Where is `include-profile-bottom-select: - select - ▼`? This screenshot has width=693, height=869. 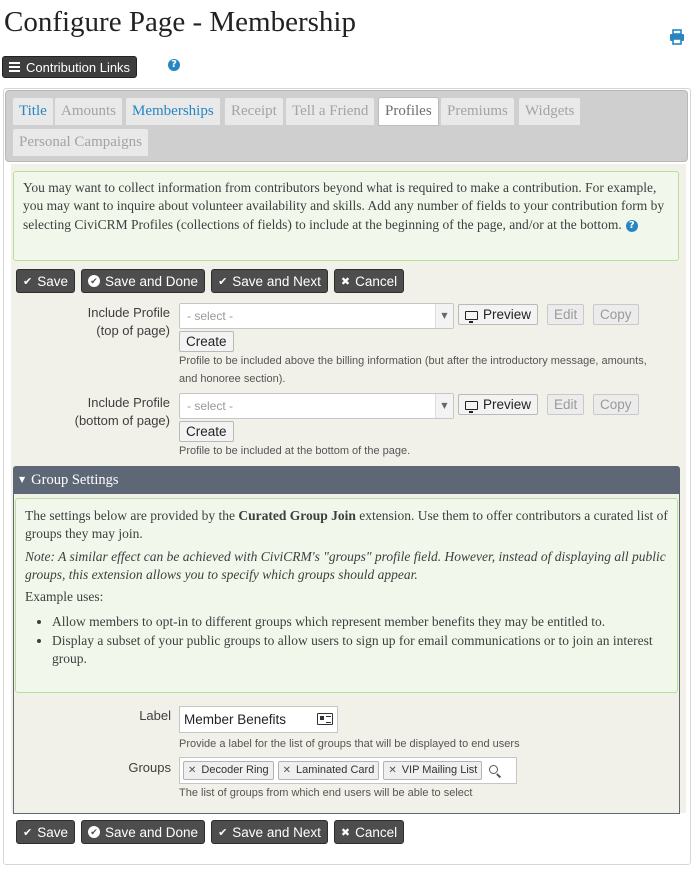 include-profile-bottom-select: - select - ▼ is located at coordinates (316, 406).